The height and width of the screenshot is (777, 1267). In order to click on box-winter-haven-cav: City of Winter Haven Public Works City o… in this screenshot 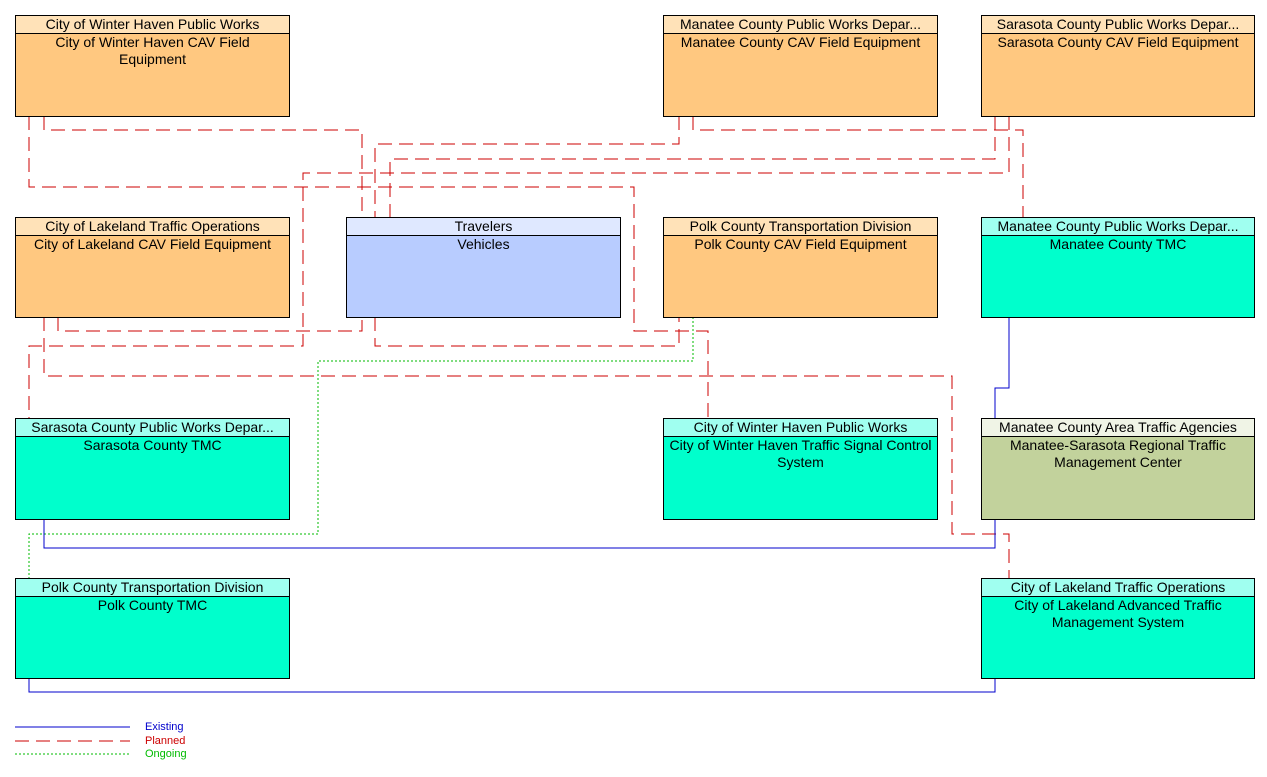, I will do `click(152, 66)`.